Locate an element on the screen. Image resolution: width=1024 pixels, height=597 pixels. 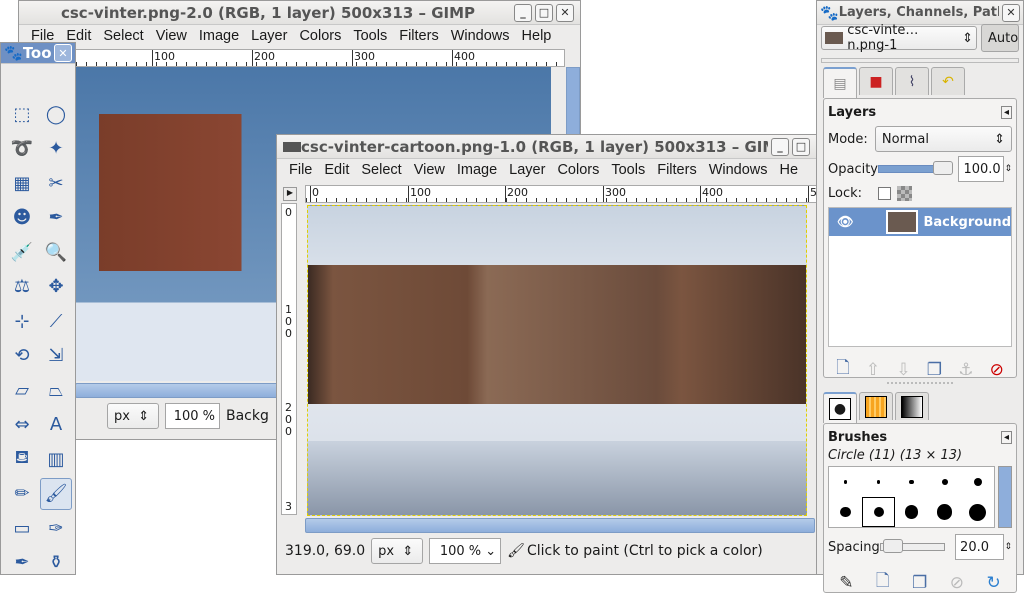
image-select: csc-vinte…n.png-1 ⇕ is located at coordinates (899, 38).